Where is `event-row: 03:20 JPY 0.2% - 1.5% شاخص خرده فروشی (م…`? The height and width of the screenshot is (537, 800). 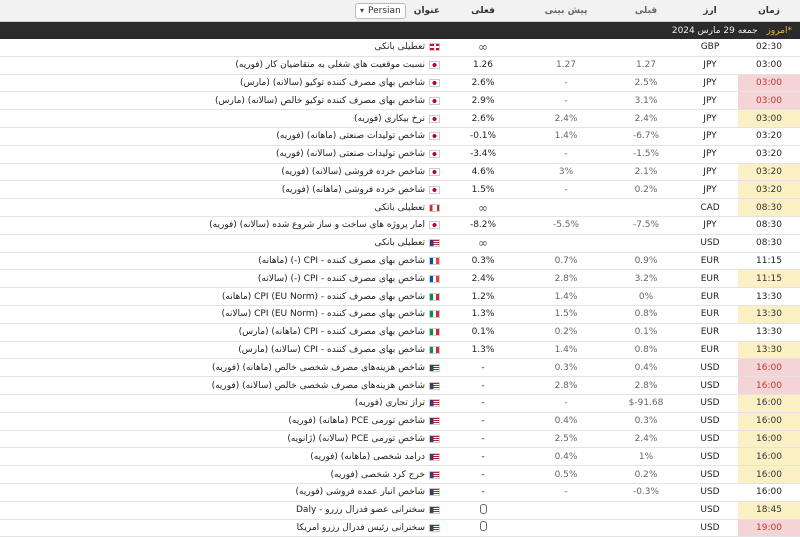 event-row: 03:20 JPY 0.2% - 1.5% شاخص خرده فروشی (م… is located at coordinates (400, 190).